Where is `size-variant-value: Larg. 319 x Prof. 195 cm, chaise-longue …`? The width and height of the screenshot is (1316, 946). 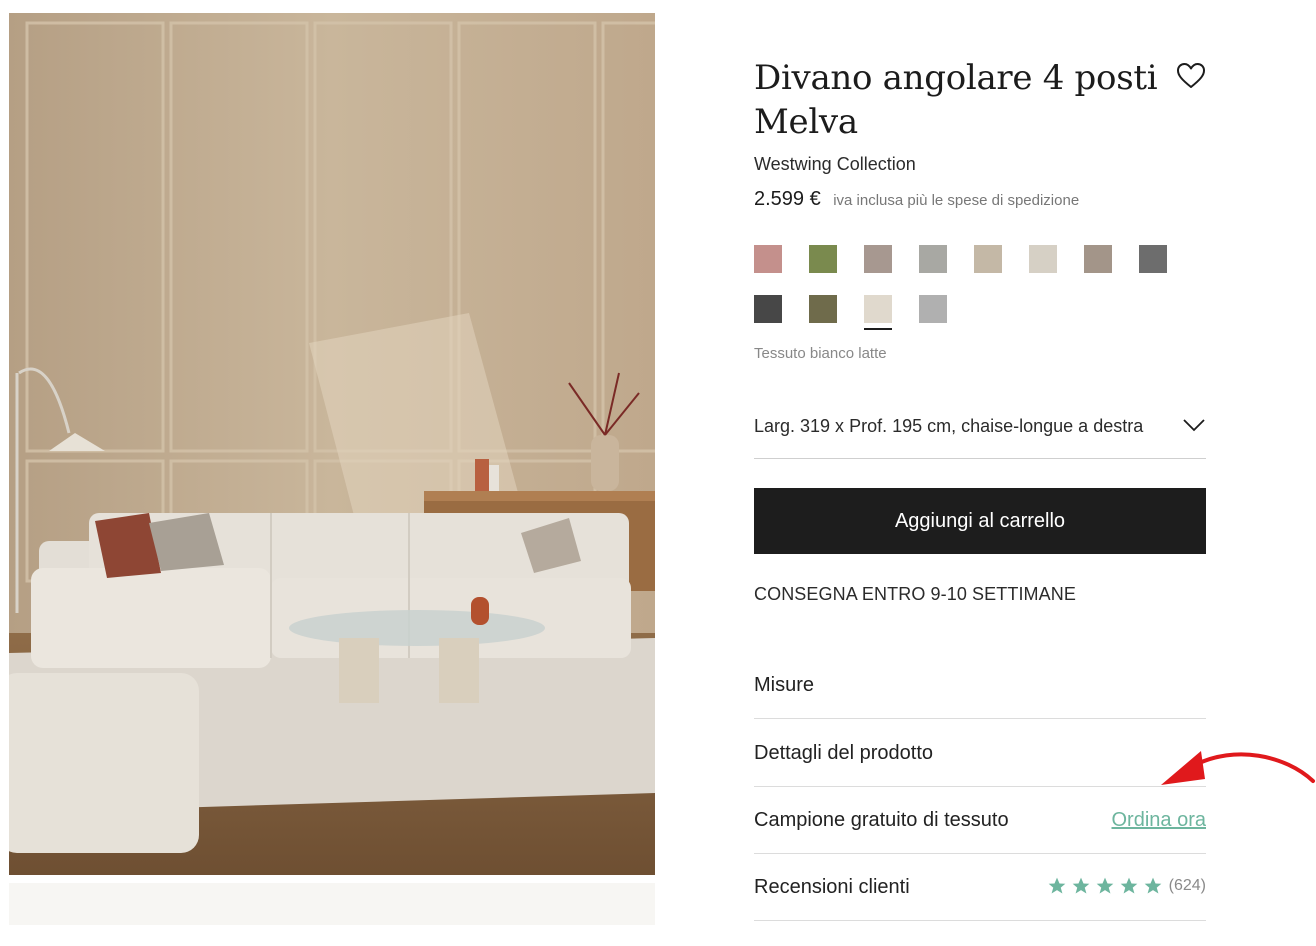 size-variant-value: Larg. 319 x Prof. 195 cm, chaise-longue … is located at coordinates (949, 426).